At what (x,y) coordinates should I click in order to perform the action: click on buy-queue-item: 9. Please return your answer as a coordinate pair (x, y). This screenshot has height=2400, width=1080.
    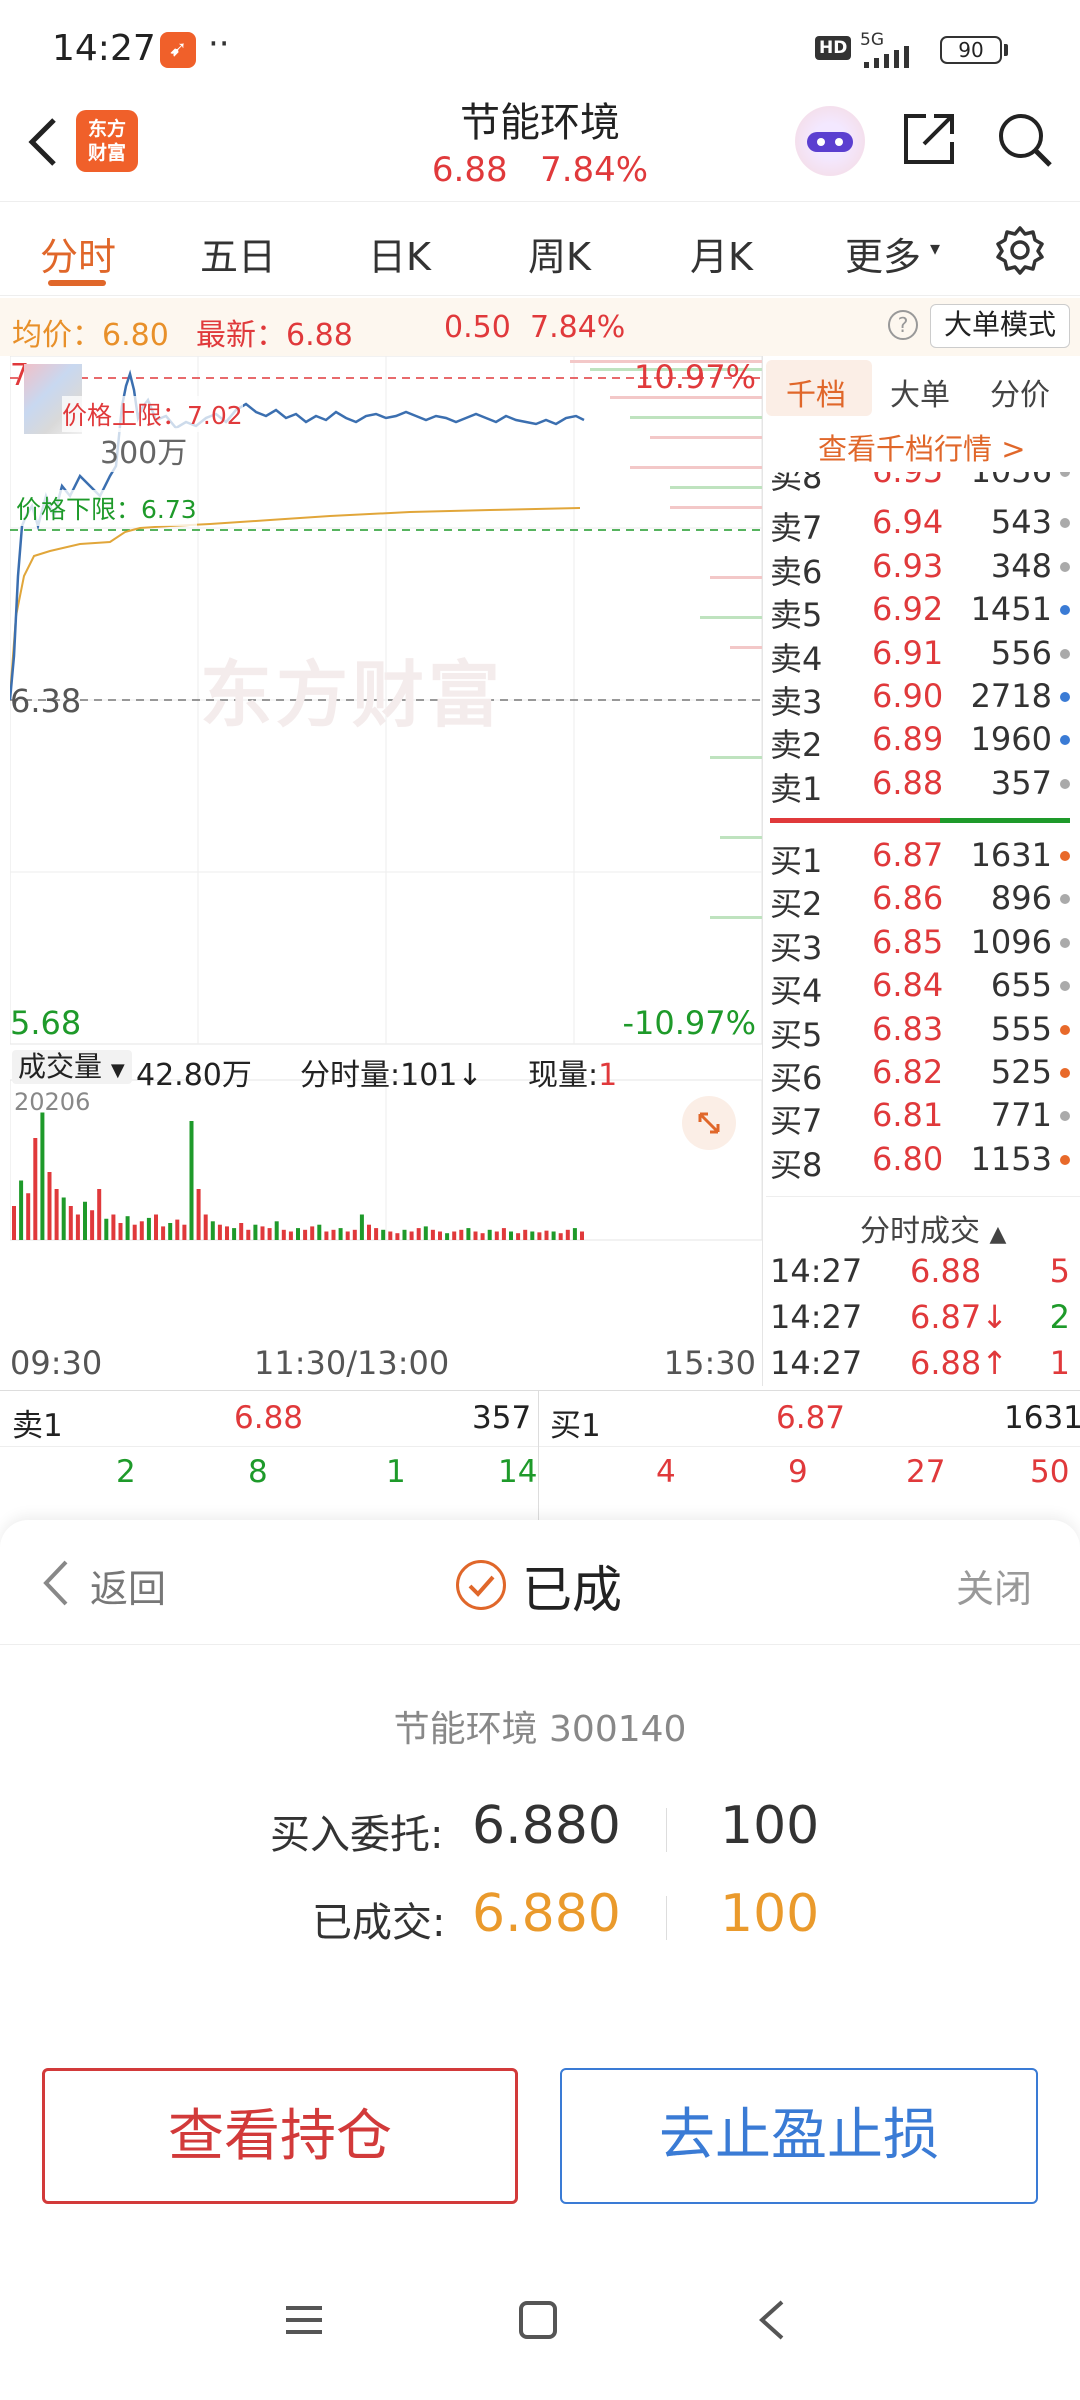
    Looking at the image, I should click on (798, 1472).